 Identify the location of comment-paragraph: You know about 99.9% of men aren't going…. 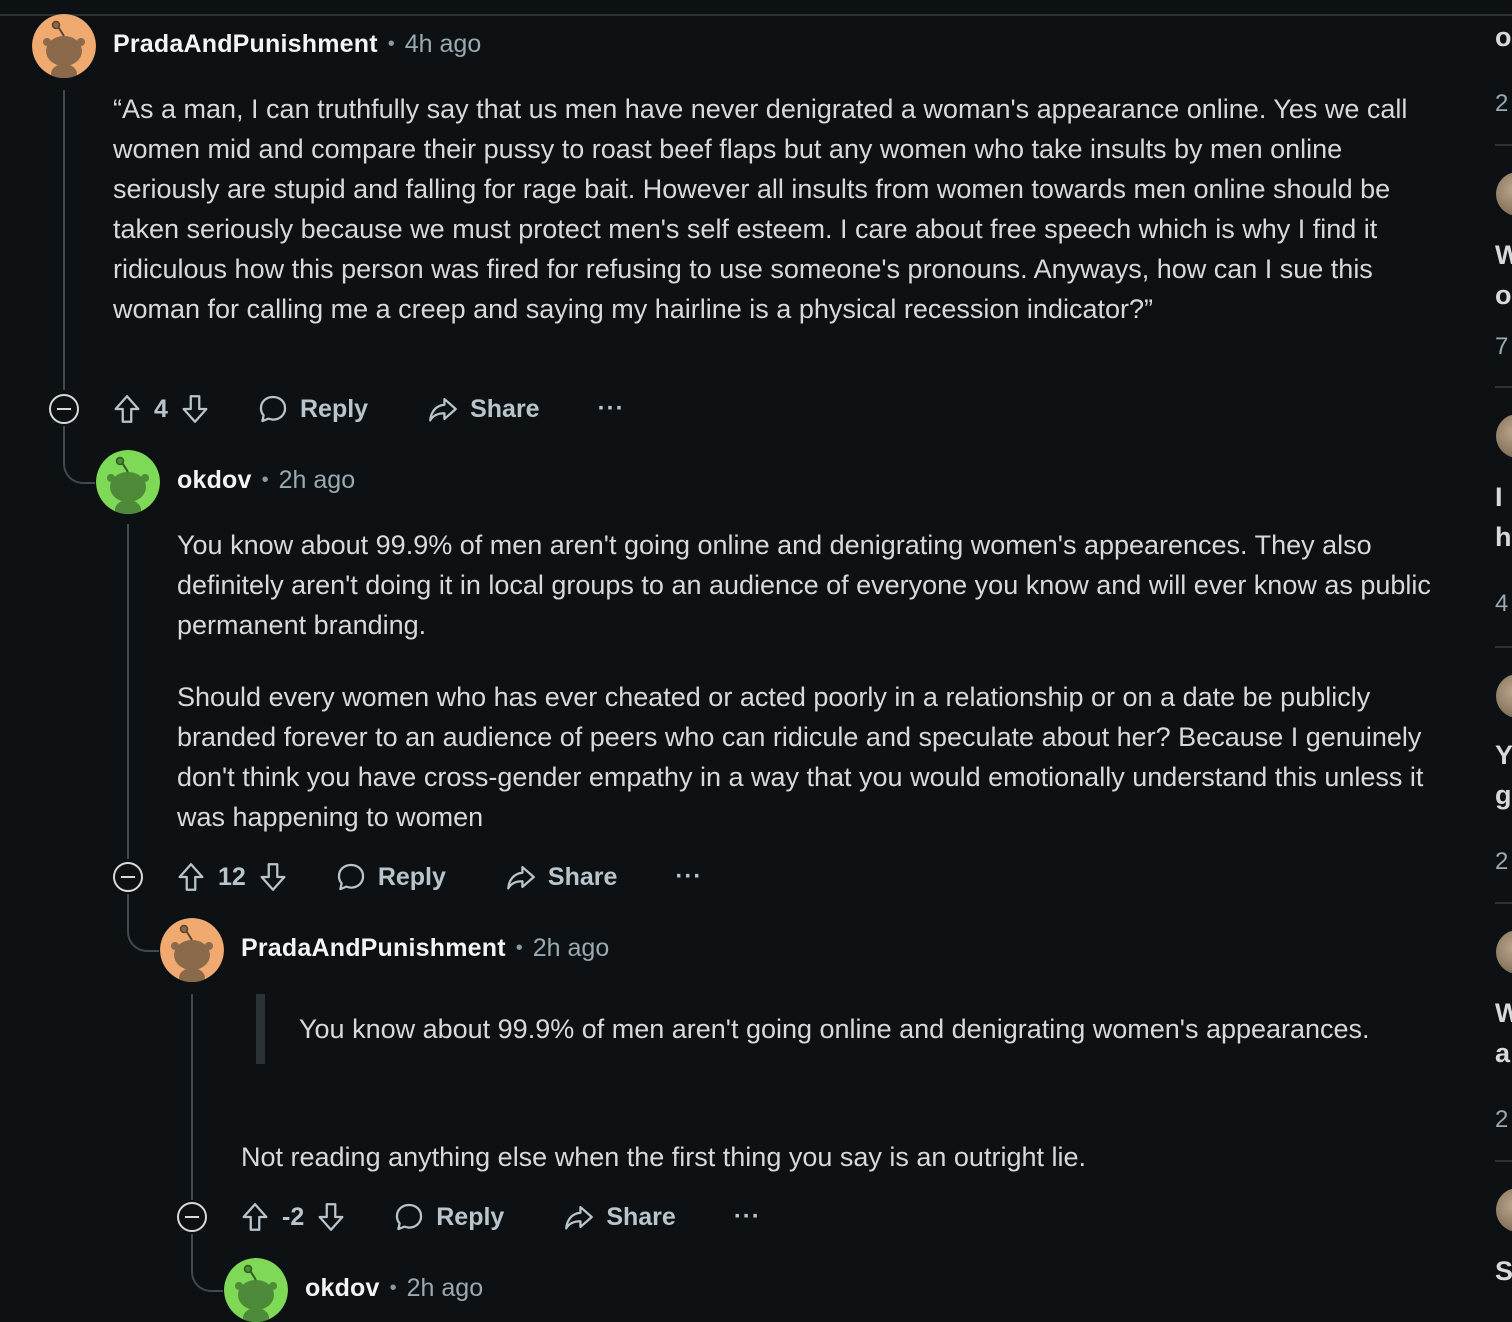
(804, 585).